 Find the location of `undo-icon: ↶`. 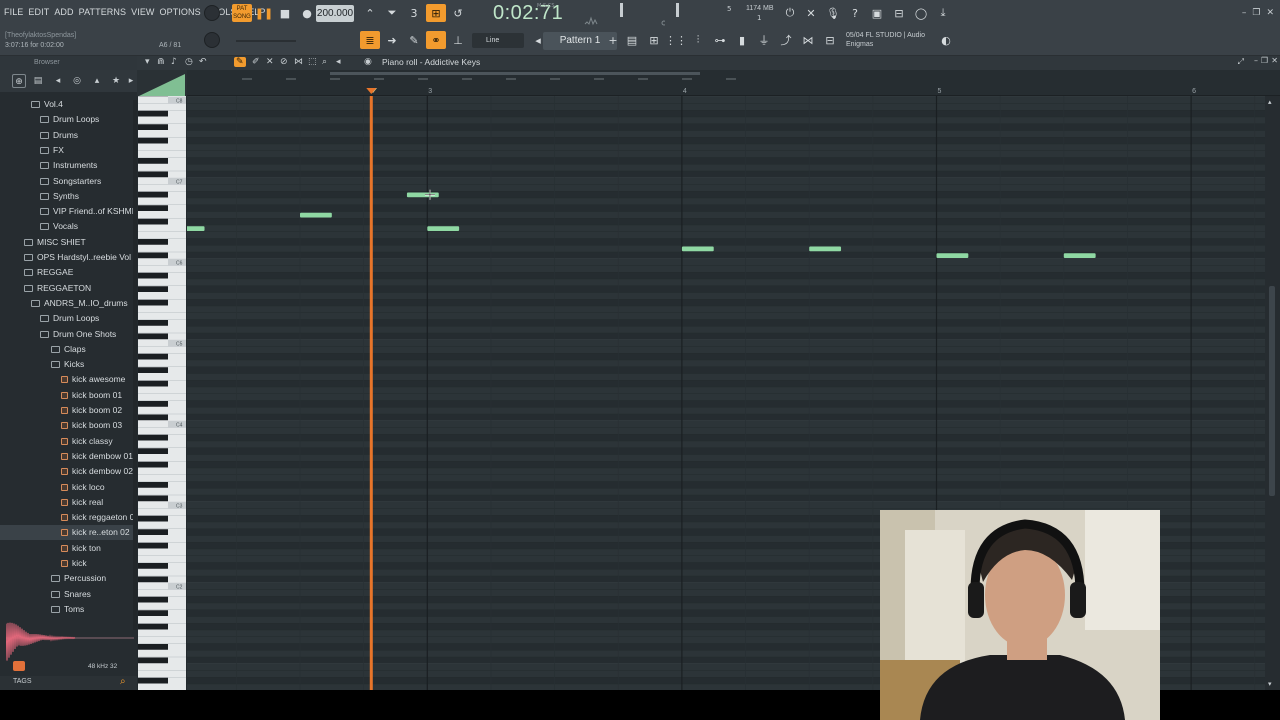

undo-icon: ↶ is located at coordinates (203, 62).